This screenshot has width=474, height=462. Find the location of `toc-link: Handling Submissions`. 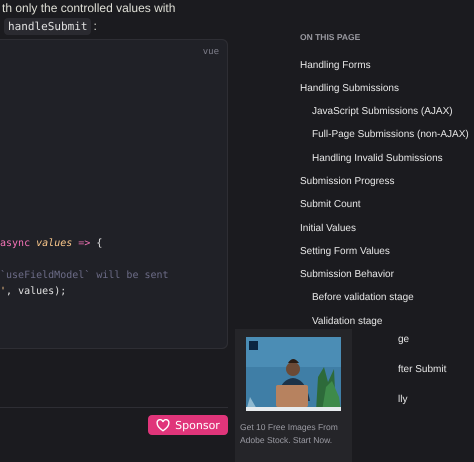

toc-link: Handling Submissions is located at coordinates (349, 89).